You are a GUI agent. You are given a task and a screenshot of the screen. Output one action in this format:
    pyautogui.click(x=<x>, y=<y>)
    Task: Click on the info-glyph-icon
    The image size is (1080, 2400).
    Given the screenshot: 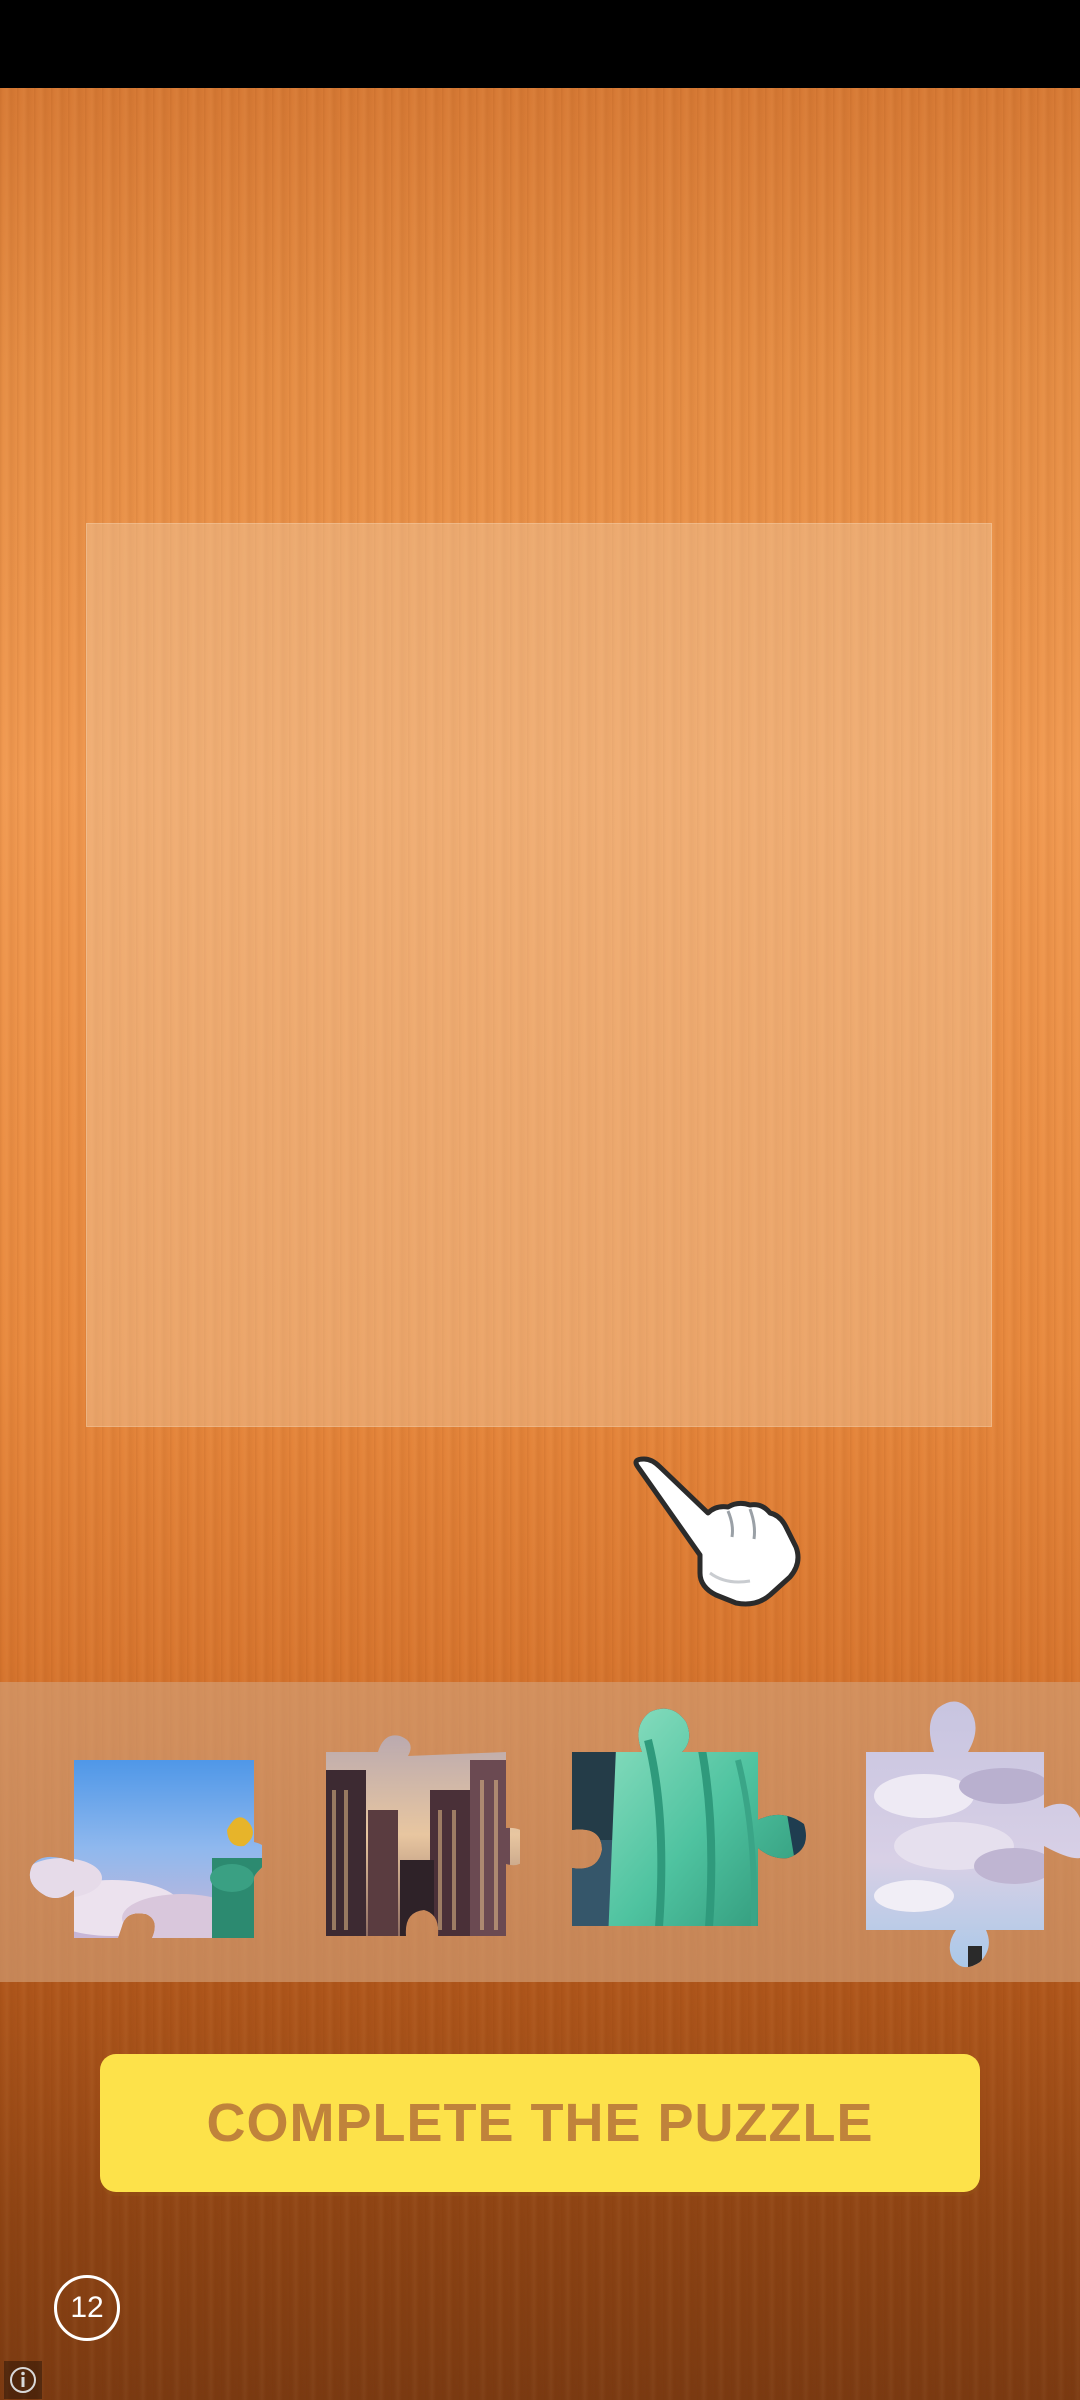 What is the action you would take?
    pyautogui.click(x=23, y=2380)
    